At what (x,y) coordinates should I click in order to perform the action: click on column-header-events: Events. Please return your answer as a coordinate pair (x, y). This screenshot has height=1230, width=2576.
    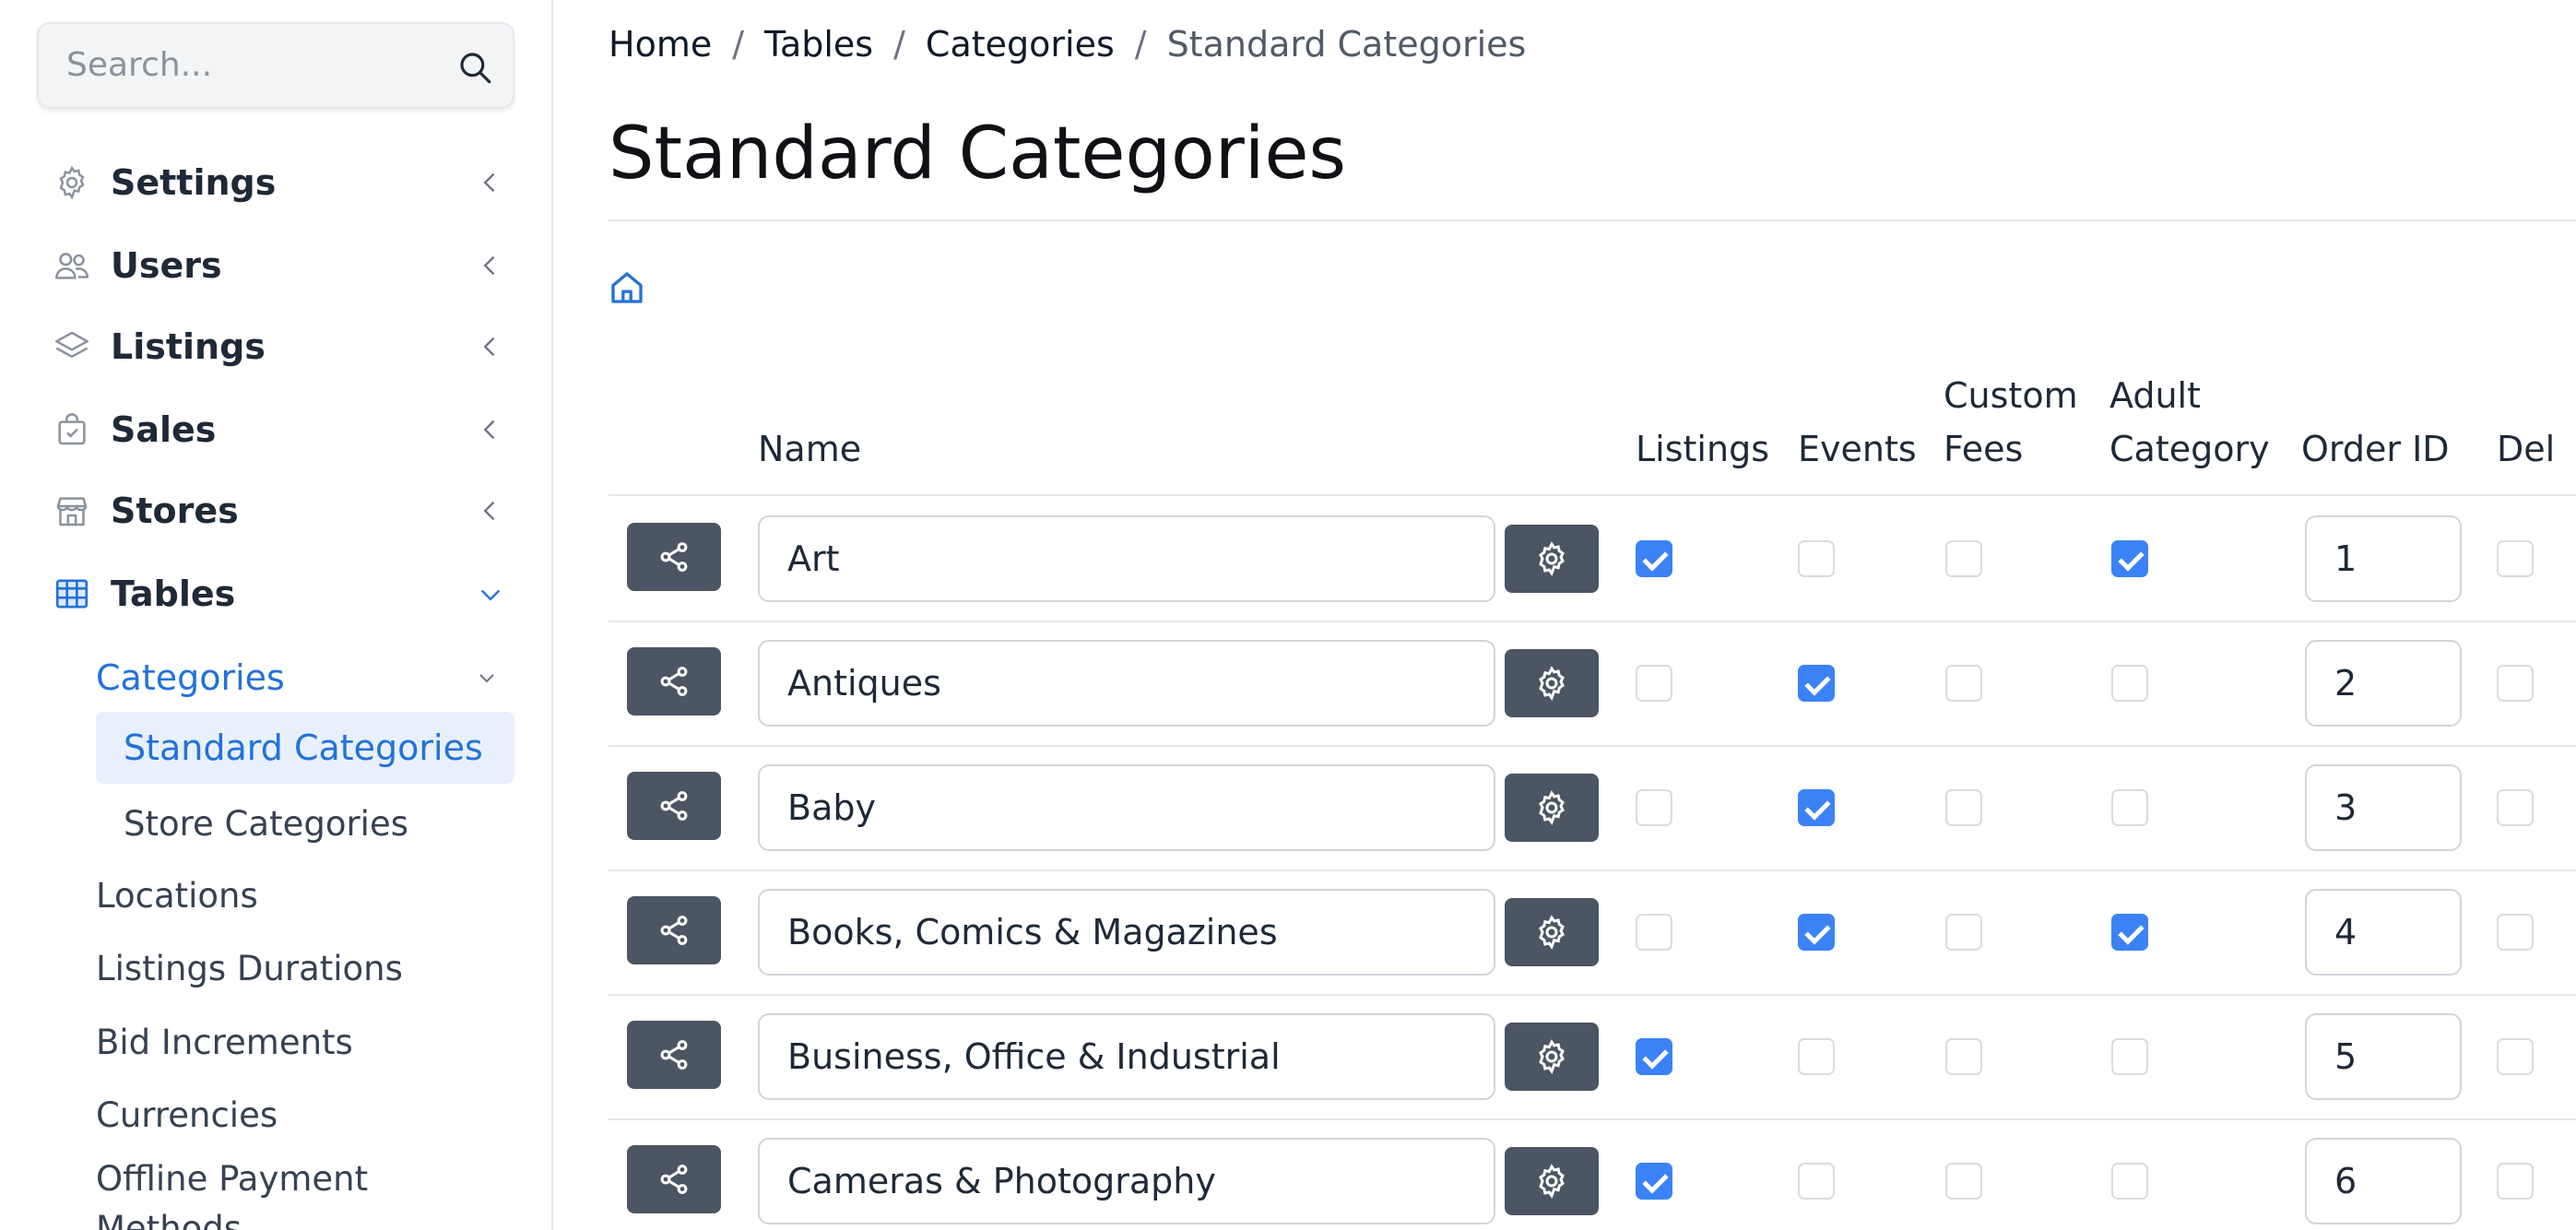
    Looking at the image, I should click on (1857, 449).